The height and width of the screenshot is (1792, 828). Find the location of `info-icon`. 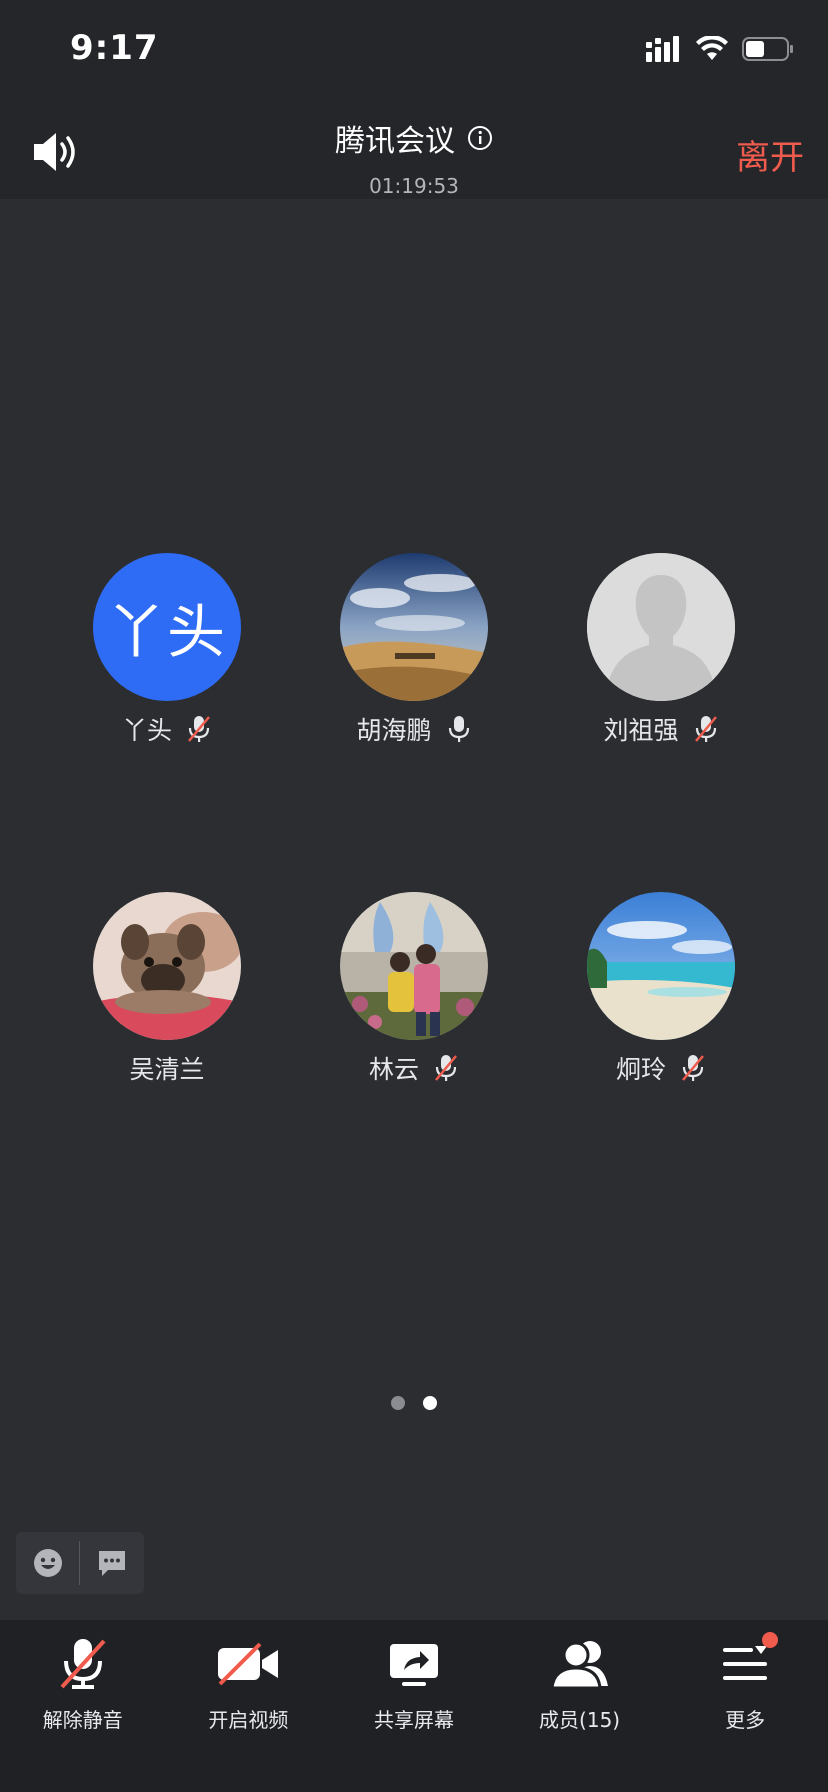

info-icon is located at coordinates (480, 138).